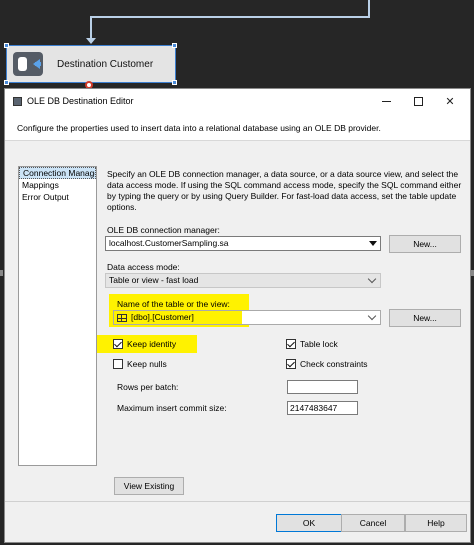 This screenshot has width=474, height=545. I want to click on maximize-icon, so click(418, 101).